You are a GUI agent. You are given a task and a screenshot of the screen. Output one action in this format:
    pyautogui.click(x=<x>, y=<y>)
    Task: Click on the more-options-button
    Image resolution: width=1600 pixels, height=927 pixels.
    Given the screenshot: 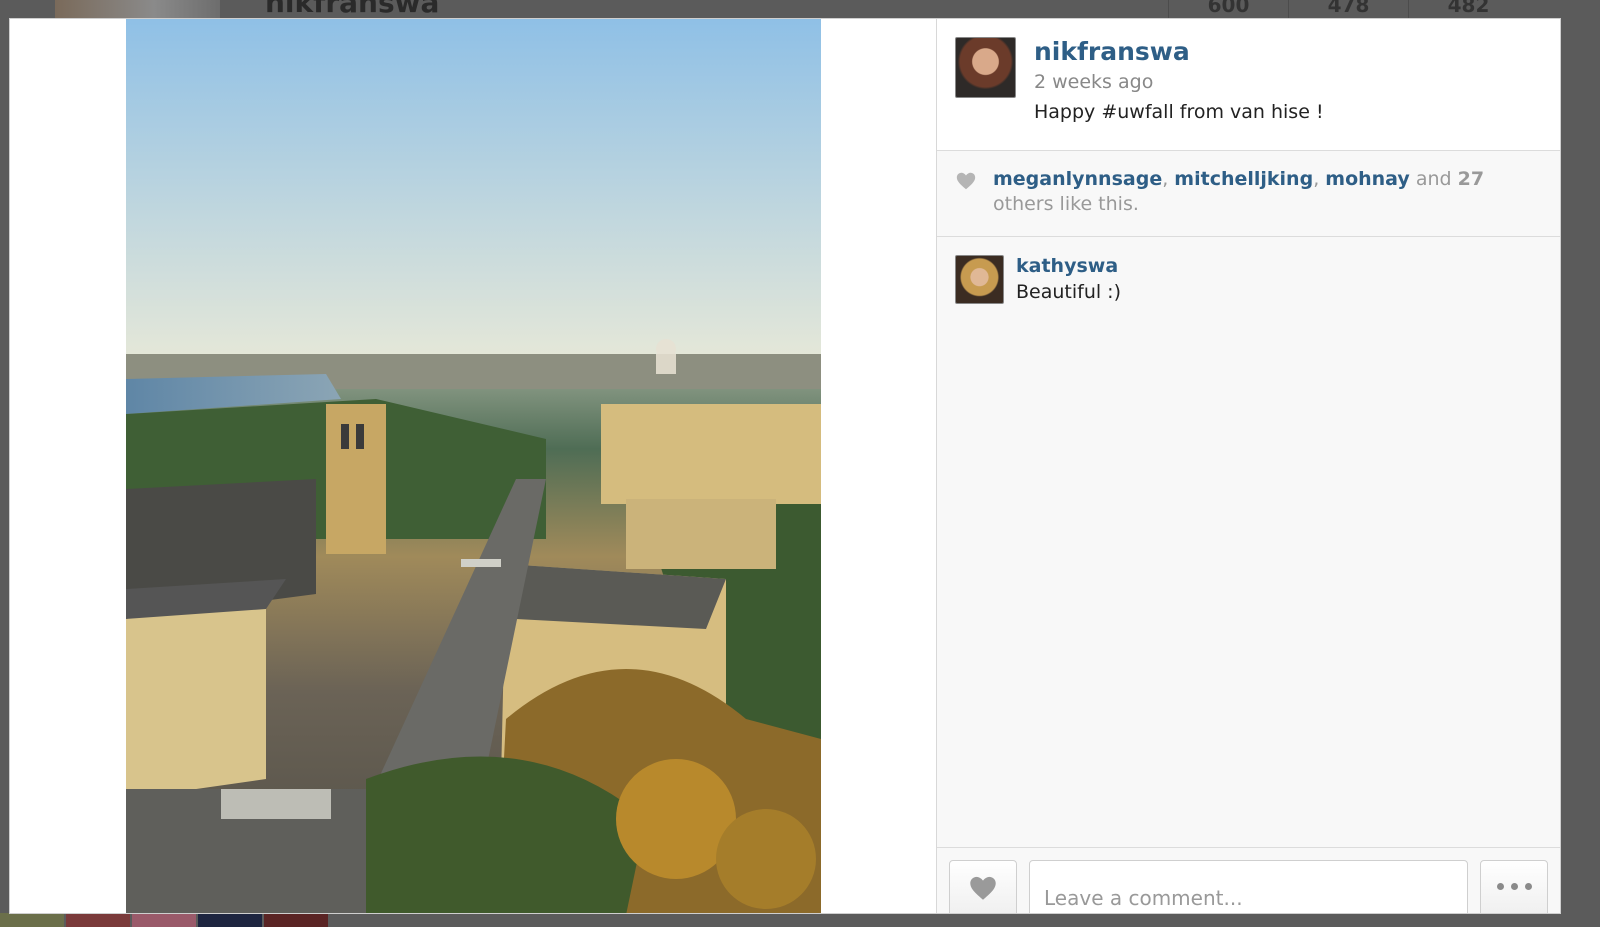 What is the action you would take?
    pyautogui.click(x=1514, y=886)
    